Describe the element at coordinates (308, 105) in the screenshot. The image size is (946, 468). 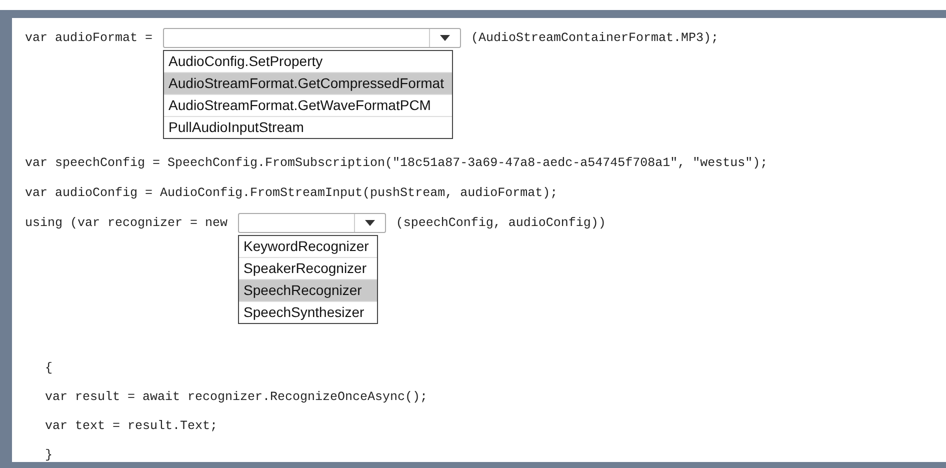
I see `dropdown-option: AudioStreamFormat.GetWaveFormatPCM` at that location.